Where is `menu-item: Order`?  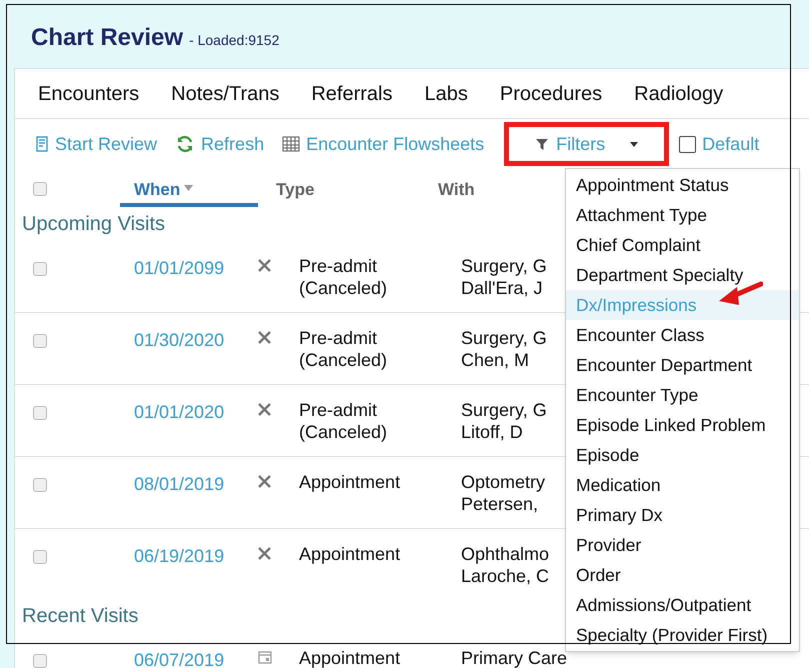
menu-item: Order is located at coordinates (682, 575).